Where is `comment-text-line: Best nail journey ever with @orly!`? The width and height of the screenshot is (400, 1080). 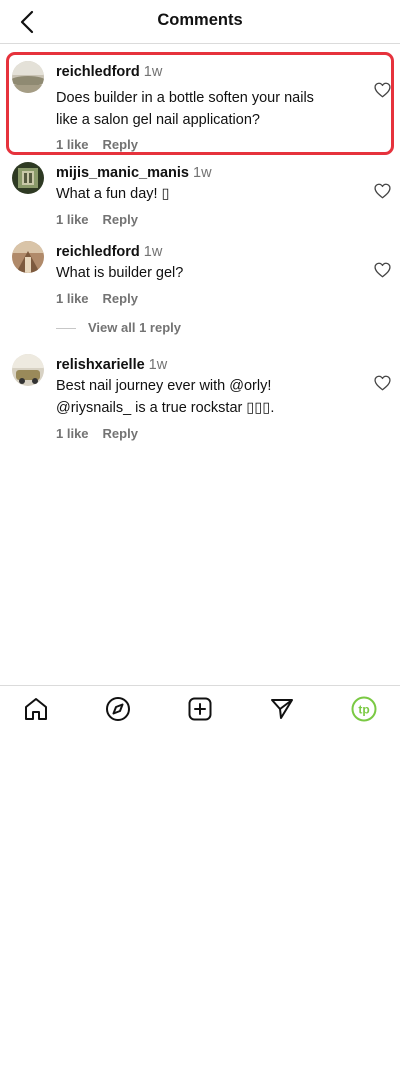 comment-text-line: Best nail journey ever with @orly! is located at coordinates (164, 386).